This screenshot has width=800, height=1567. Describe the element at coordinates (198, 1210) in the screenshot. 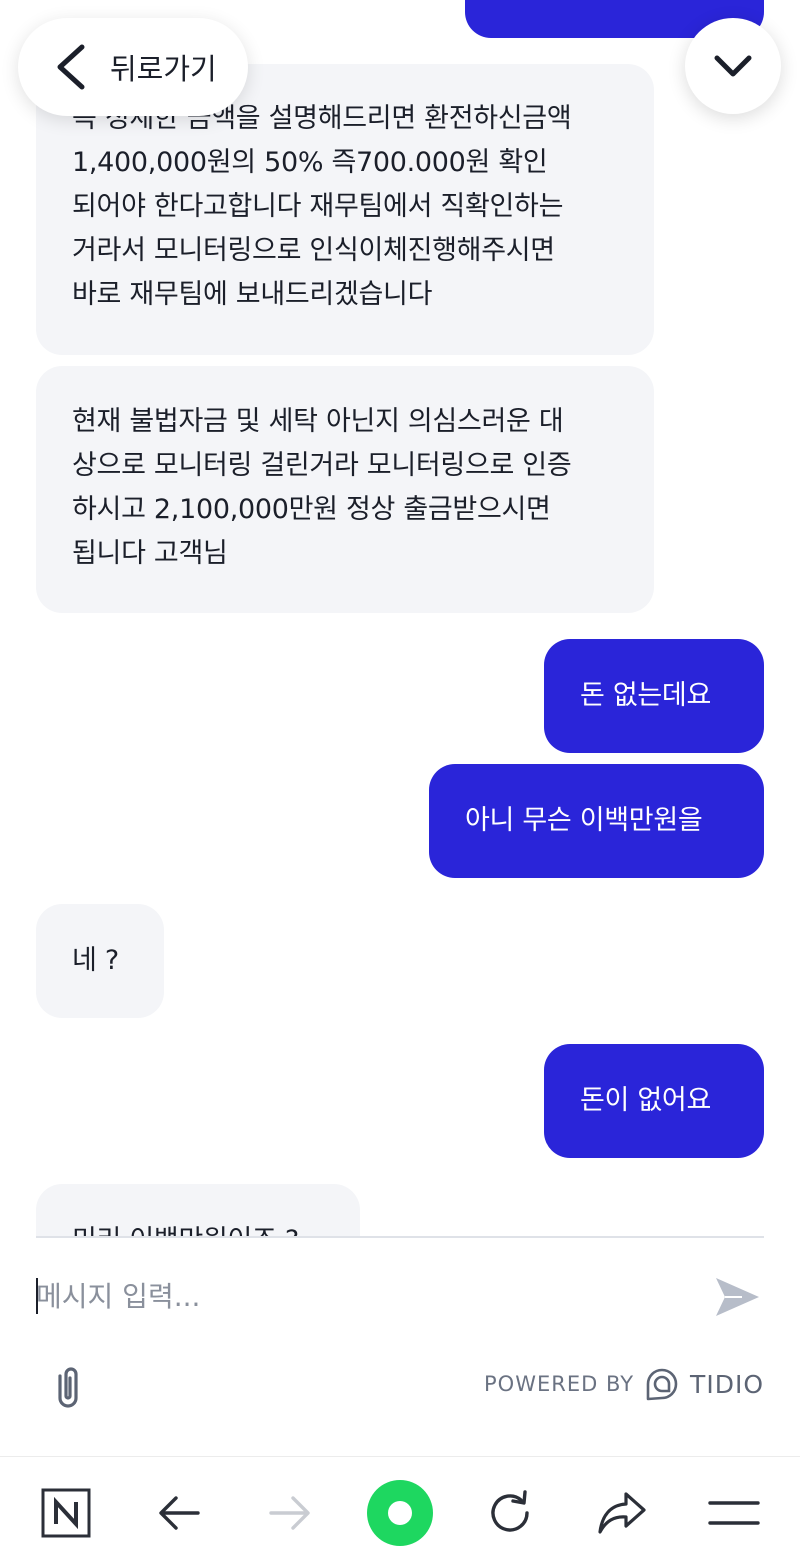

I see `operator-message: 미리 이백만원이죠 ?` at that location.